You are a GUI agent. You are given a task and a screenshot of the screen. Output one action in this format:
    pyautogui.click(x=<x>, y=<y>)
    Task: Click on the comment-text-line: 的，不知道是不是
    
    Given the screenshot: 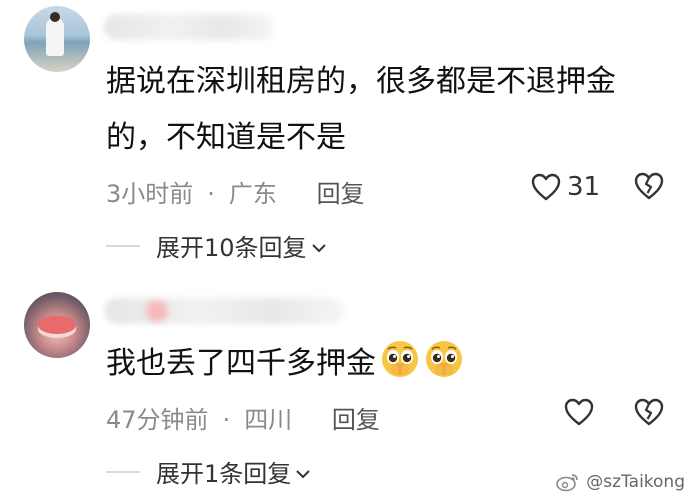 What is the action you would take?
    pyautogui.click(x=226, y=137)
    